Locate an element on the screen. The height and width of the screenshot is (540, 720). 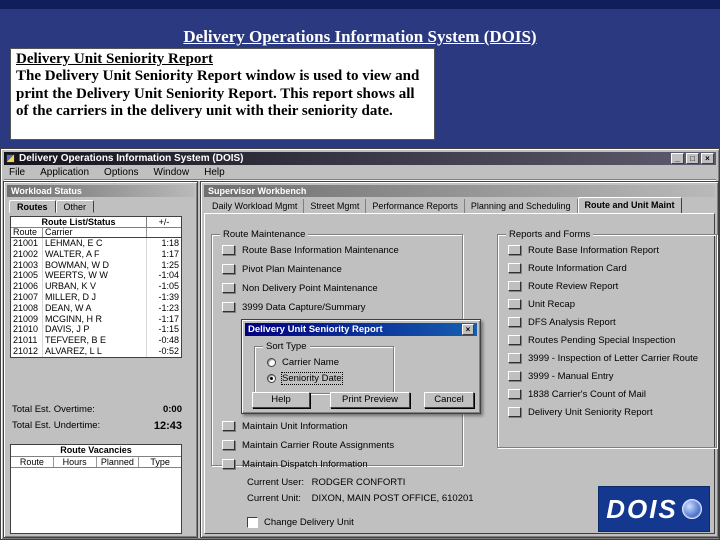
workbench-item: Route Information Card is located at coordinates (609, 268).